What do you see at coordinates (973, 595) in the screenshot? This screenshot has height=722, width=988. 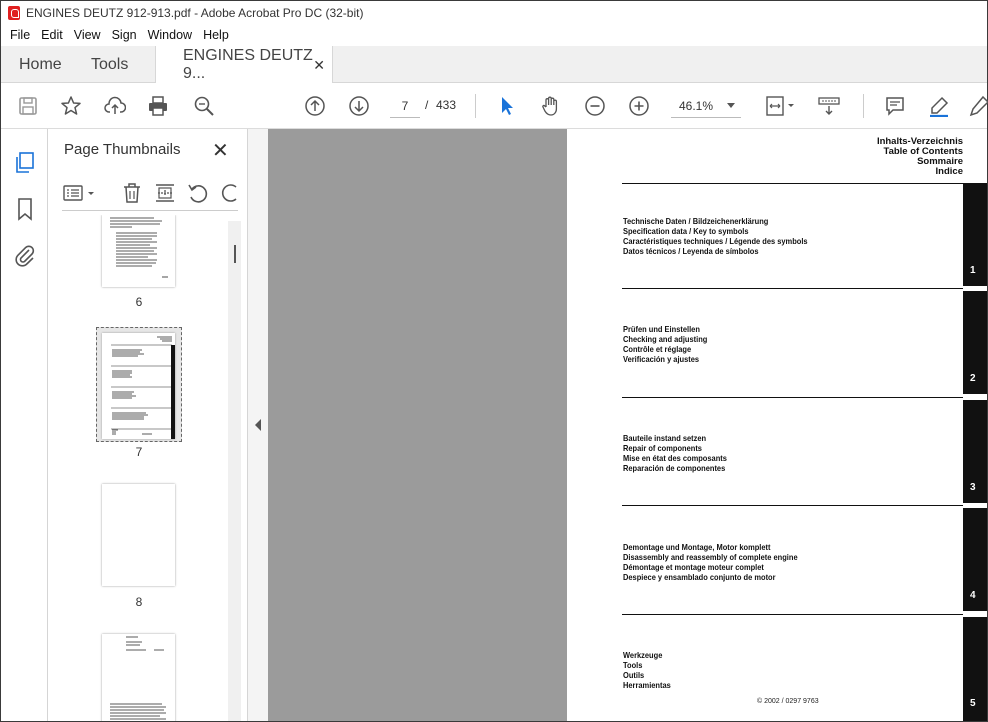 I see `section-number: 4` at bounding box center [973, 595].